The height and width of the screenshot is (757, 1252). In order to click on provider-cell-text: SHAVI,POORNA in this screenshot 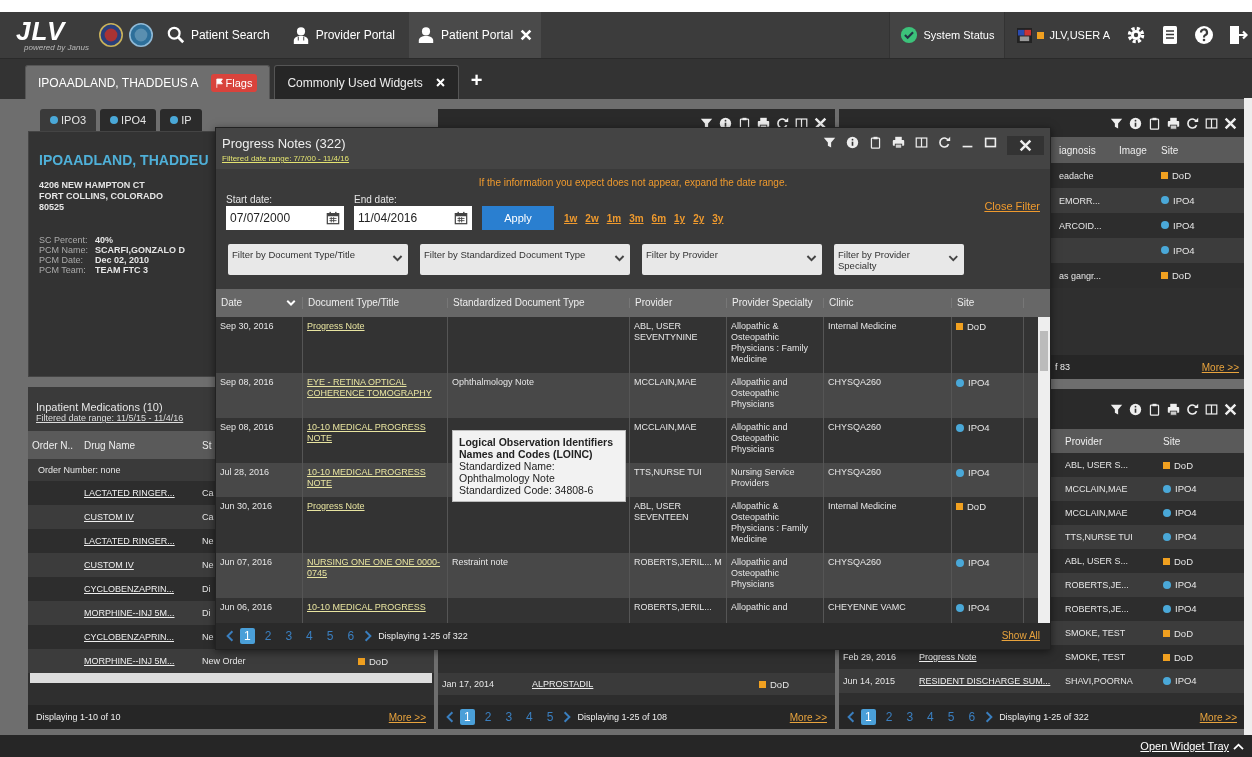, I will do `click(1099, 681)`.